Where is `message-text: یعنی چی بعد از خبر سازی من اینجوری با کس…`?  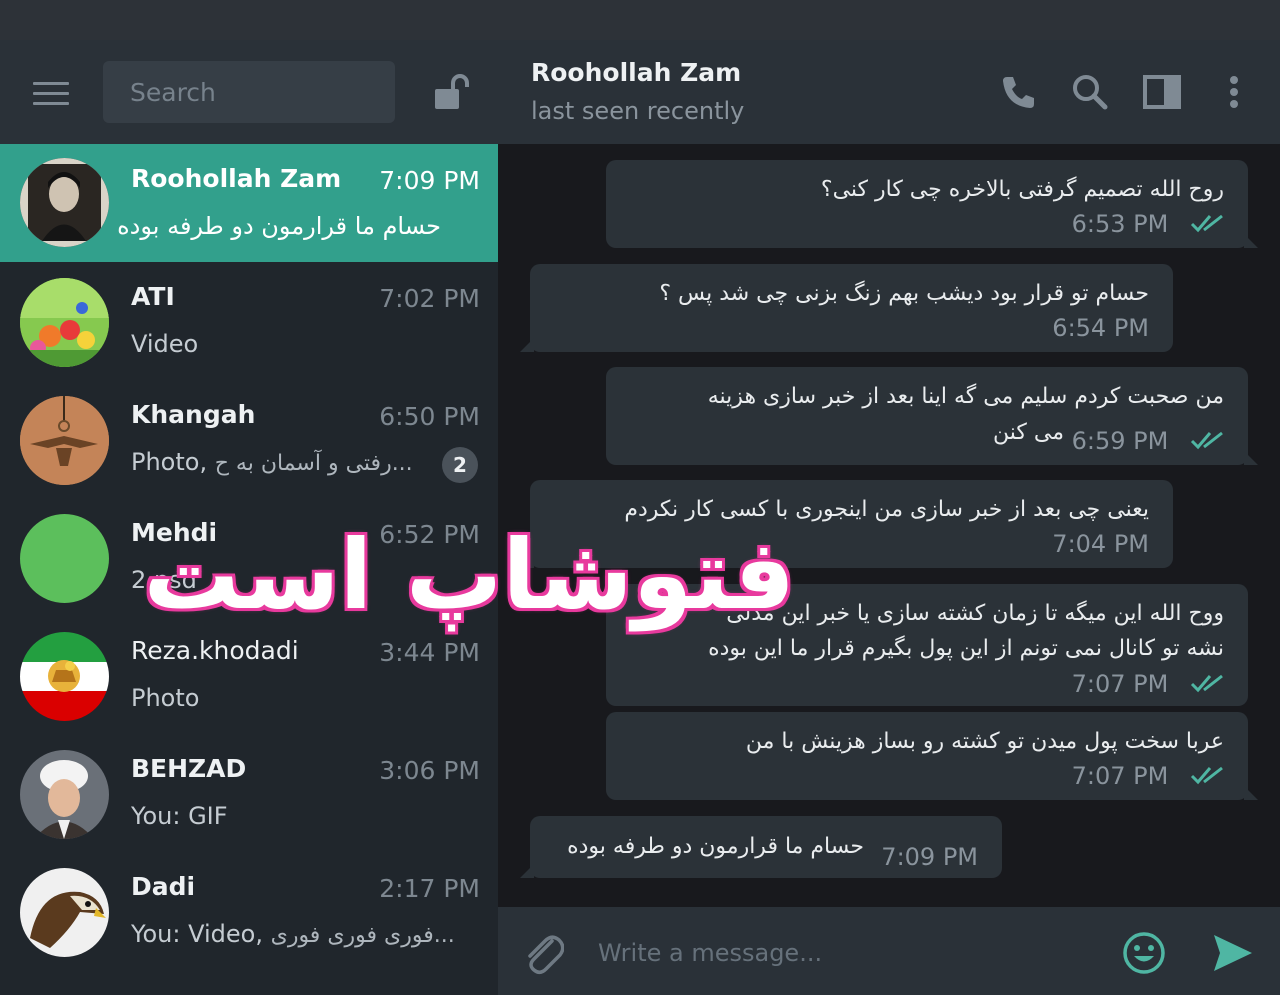
message-text: یعنی چی بعد از خبر سازی من اینجوری با کس… is located at coordinates (886, 509).